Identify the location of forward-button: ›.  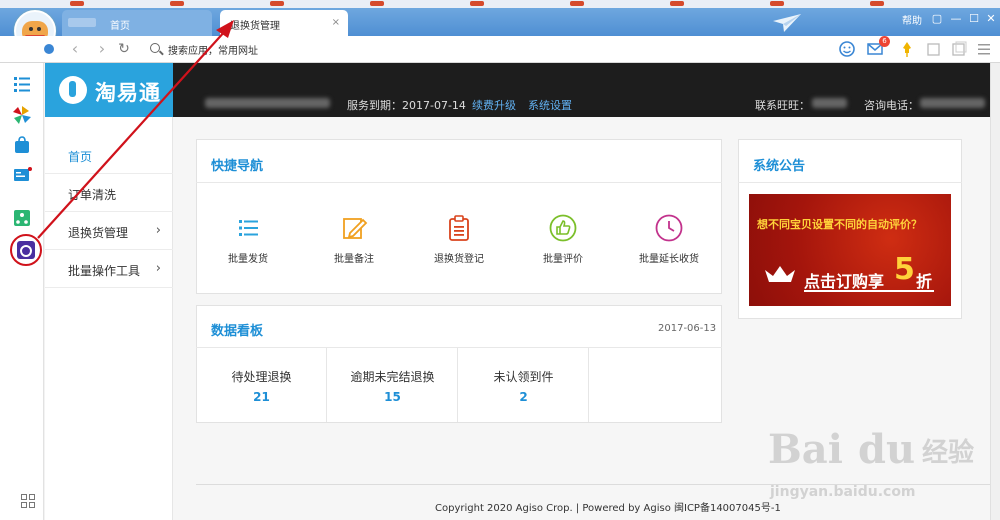
(102, 49).